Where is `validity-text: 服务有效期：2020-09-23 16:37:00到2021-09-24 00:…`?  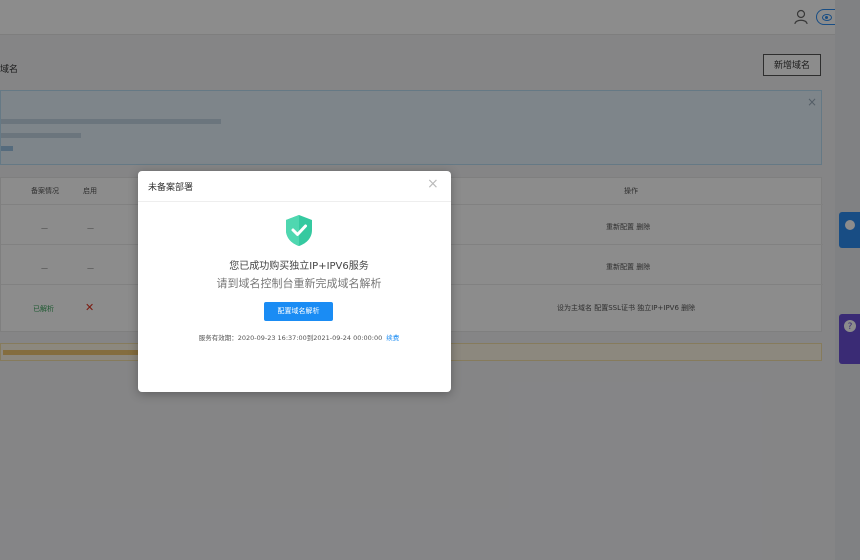 validity-text: 服务有效期：2020-09-23 16:37:00到2021-09-24 00:… is located at coordinates (290, 338).